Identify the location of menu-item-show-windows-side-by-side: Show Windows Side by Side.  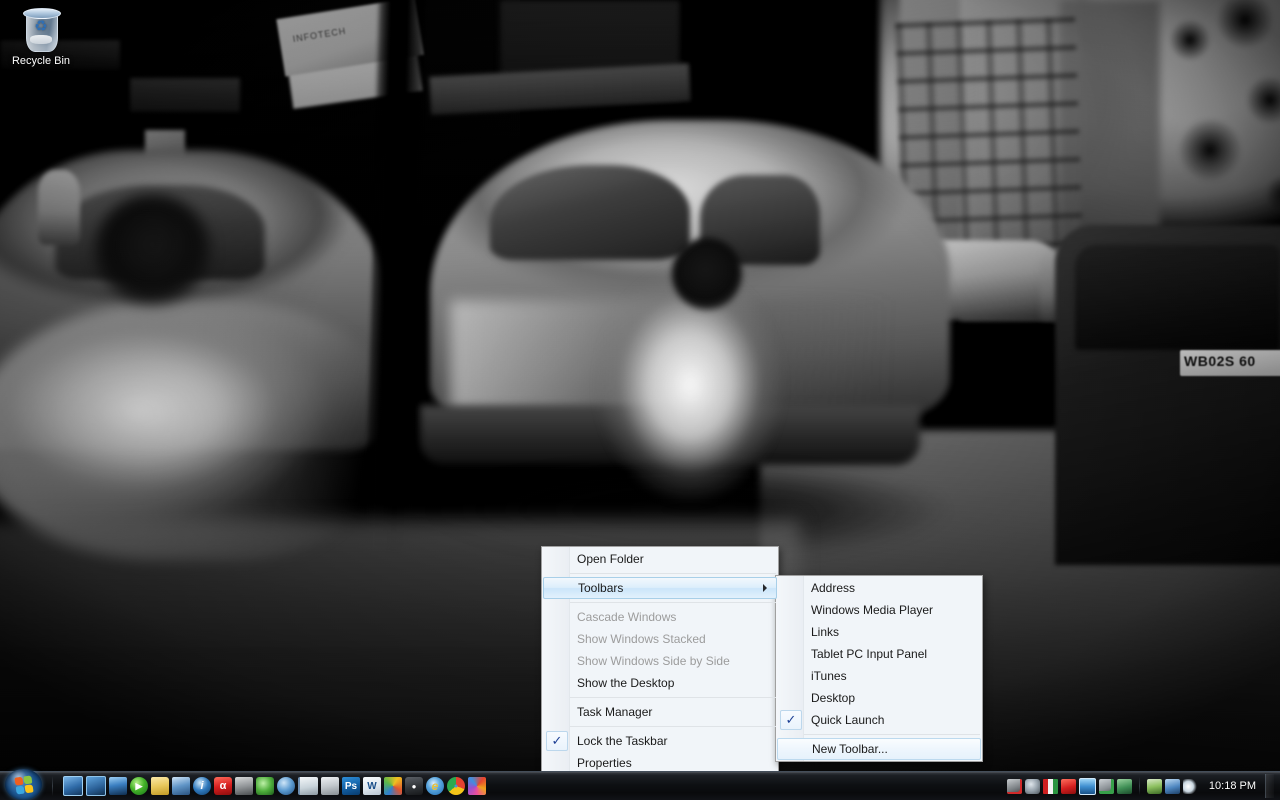
(660, 661).